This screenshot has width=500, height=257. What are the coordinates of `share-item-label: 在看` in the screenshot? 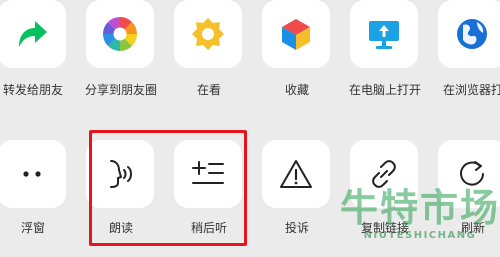 It's located at (208, 90).